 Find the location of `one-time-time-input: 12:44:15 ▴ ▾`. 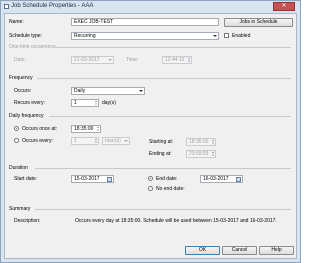

one-time-time-input: 12:44:15 ▴ ▾ is located at coordinates (177, 60).